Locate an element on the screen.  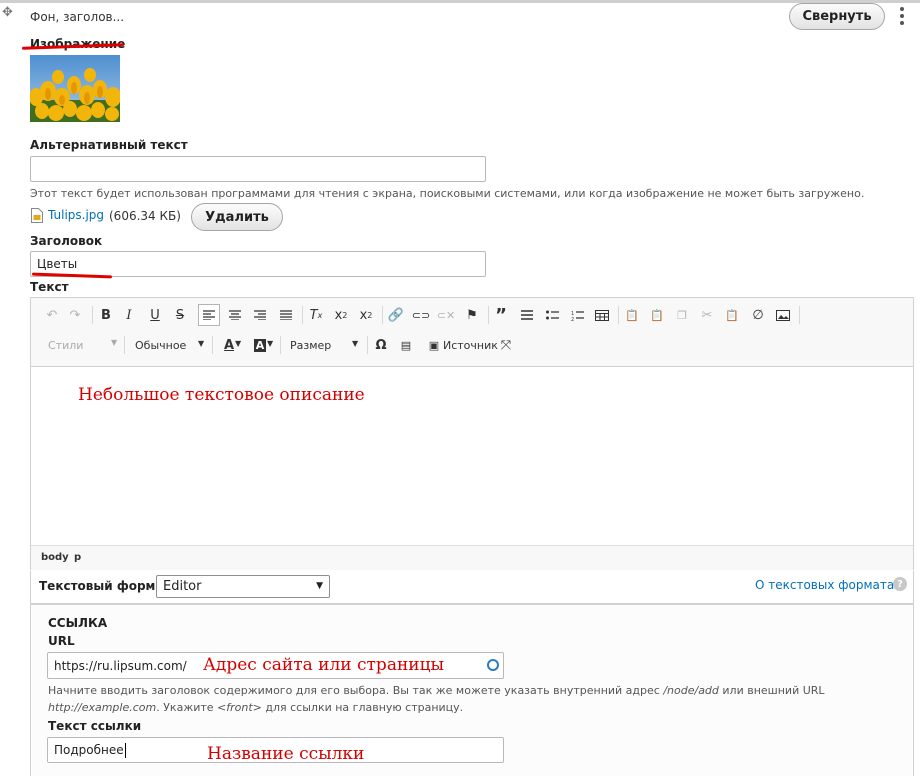
paste-icon: 📋 is located at coordinates (732, 315).